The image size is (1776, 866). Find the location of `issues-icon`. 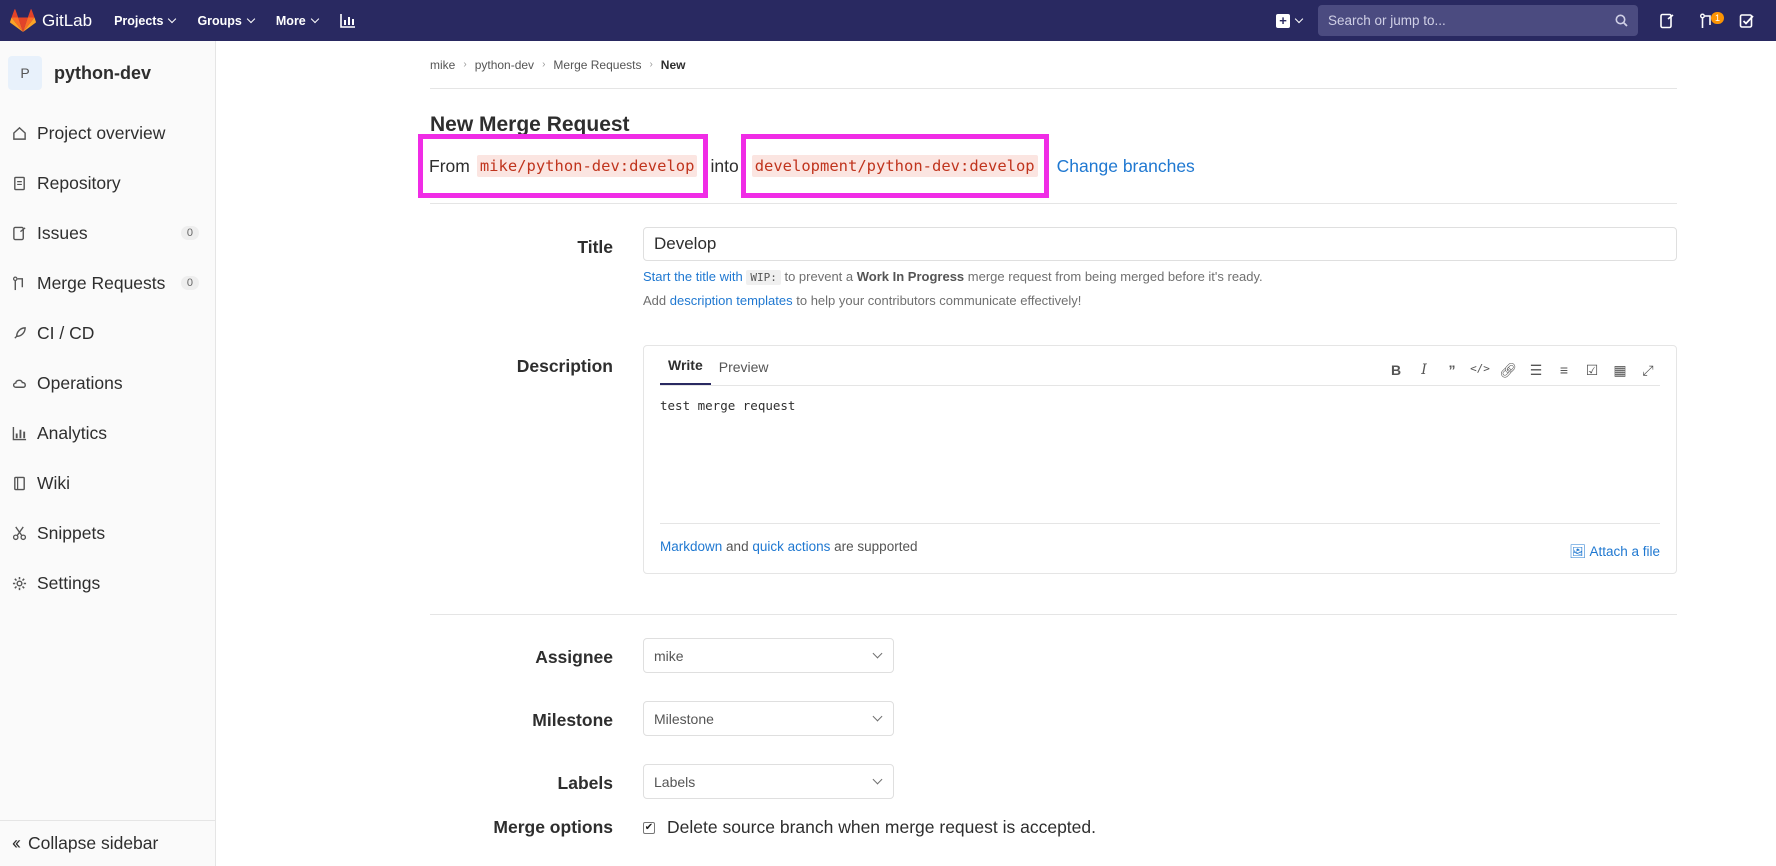

issues-icon is located at coordinates (1667, 20).